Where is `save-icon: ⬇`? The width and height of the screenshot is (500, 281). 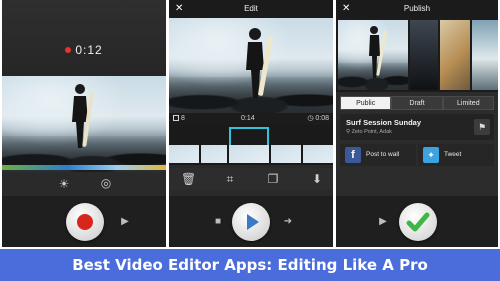 save-icon: ⬇ is located at coordinates (317, 179).